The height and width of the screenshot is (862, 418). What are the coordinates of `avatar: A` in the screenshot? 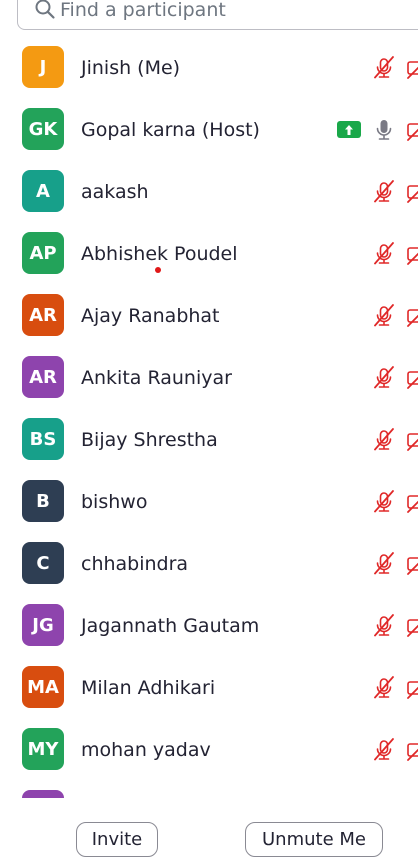 It's located at (43, 191).